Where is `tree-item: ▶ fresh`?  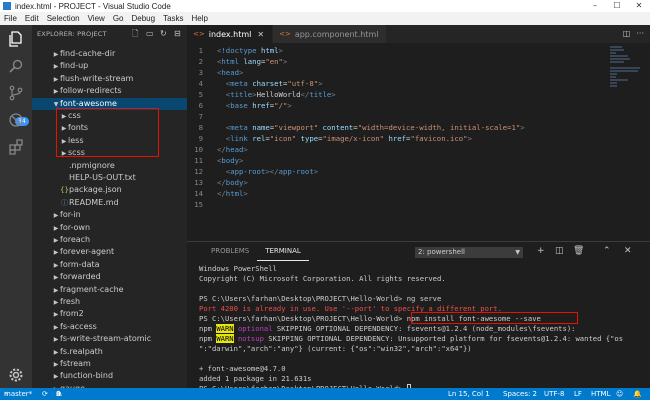
tree-item: ▶ fresh is located at coordinates (109, 302).